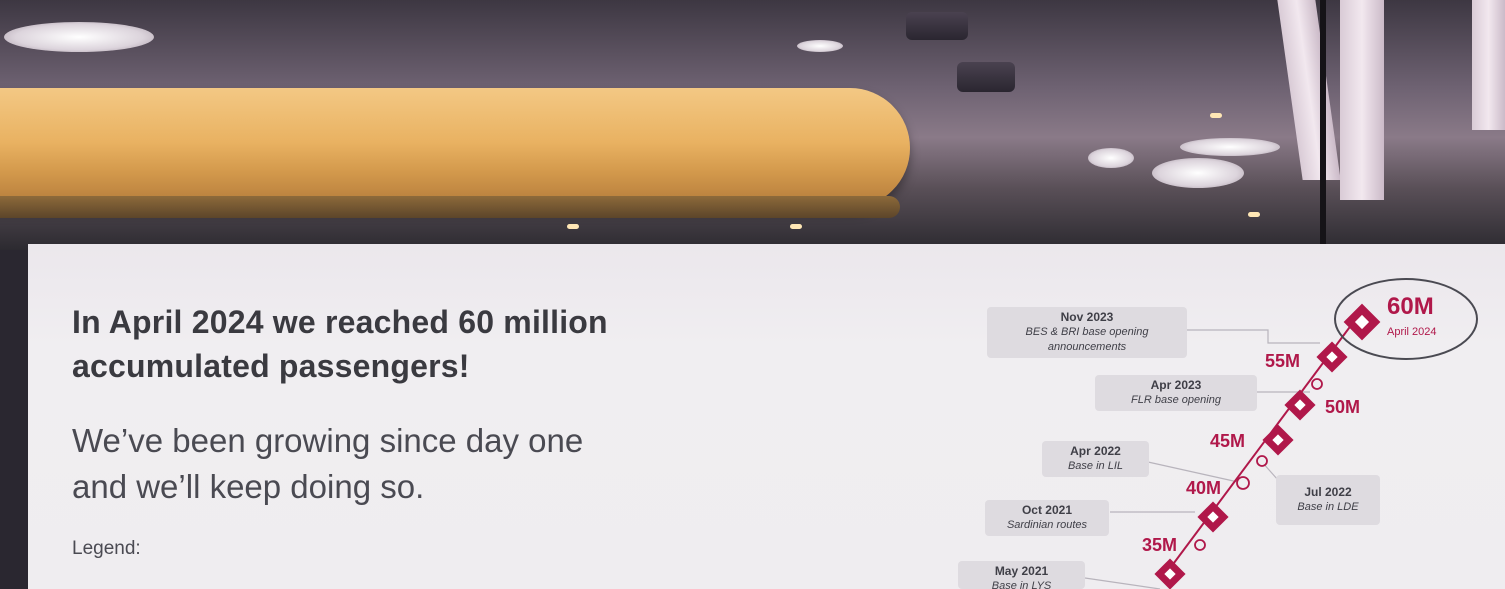  I want to click on event-desc: Base in LYS, so click(1021, 584).